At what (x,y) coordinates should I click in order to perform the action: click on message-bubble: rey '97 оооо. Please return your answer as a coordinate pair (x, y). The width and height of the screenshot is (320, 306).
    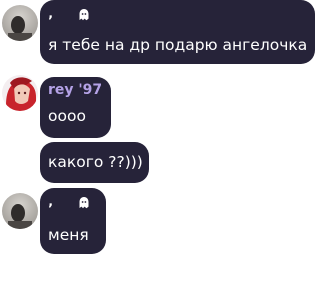
    Looking at the image, I should click on (75, 107).